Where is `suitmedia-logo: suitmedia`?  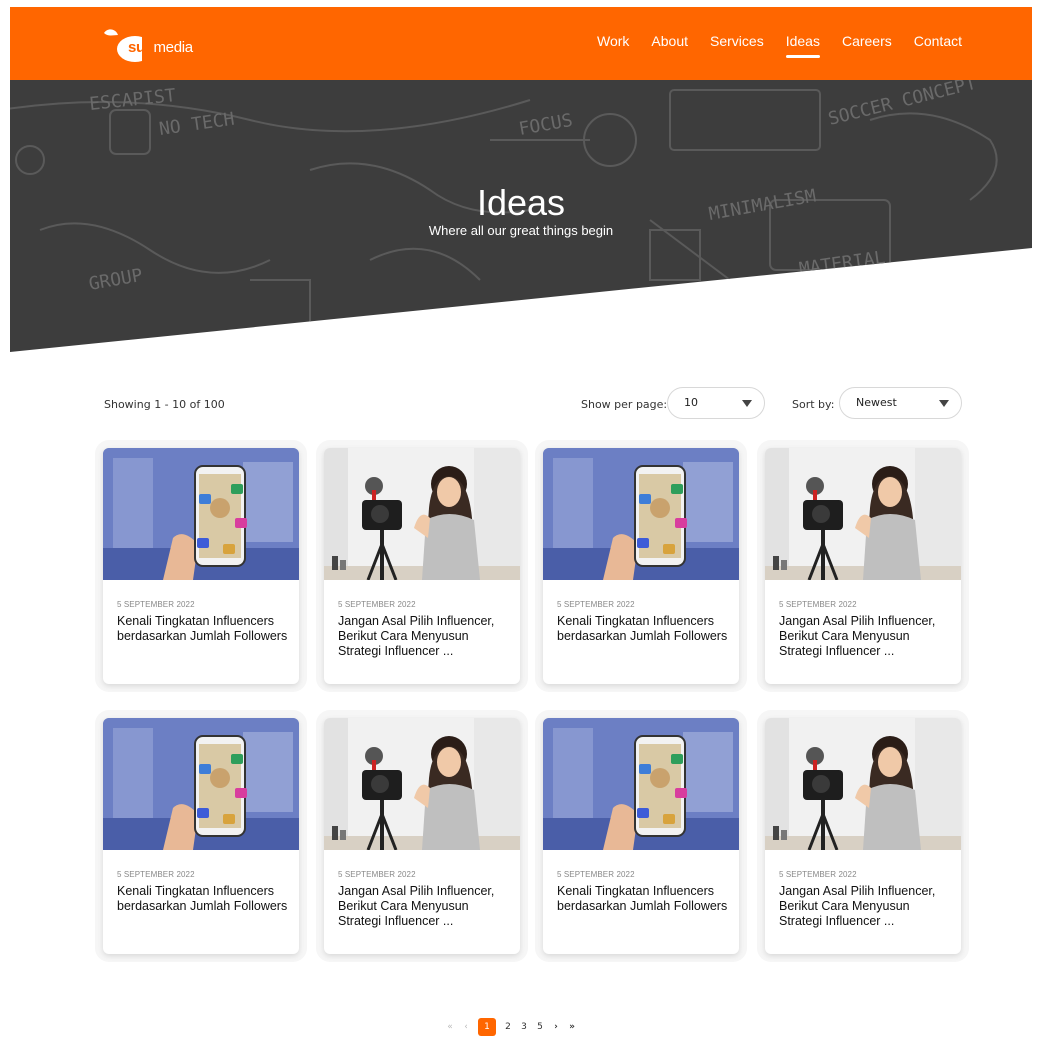 suitmedia-logo: suitmedia is located at coordinates (162, 45).